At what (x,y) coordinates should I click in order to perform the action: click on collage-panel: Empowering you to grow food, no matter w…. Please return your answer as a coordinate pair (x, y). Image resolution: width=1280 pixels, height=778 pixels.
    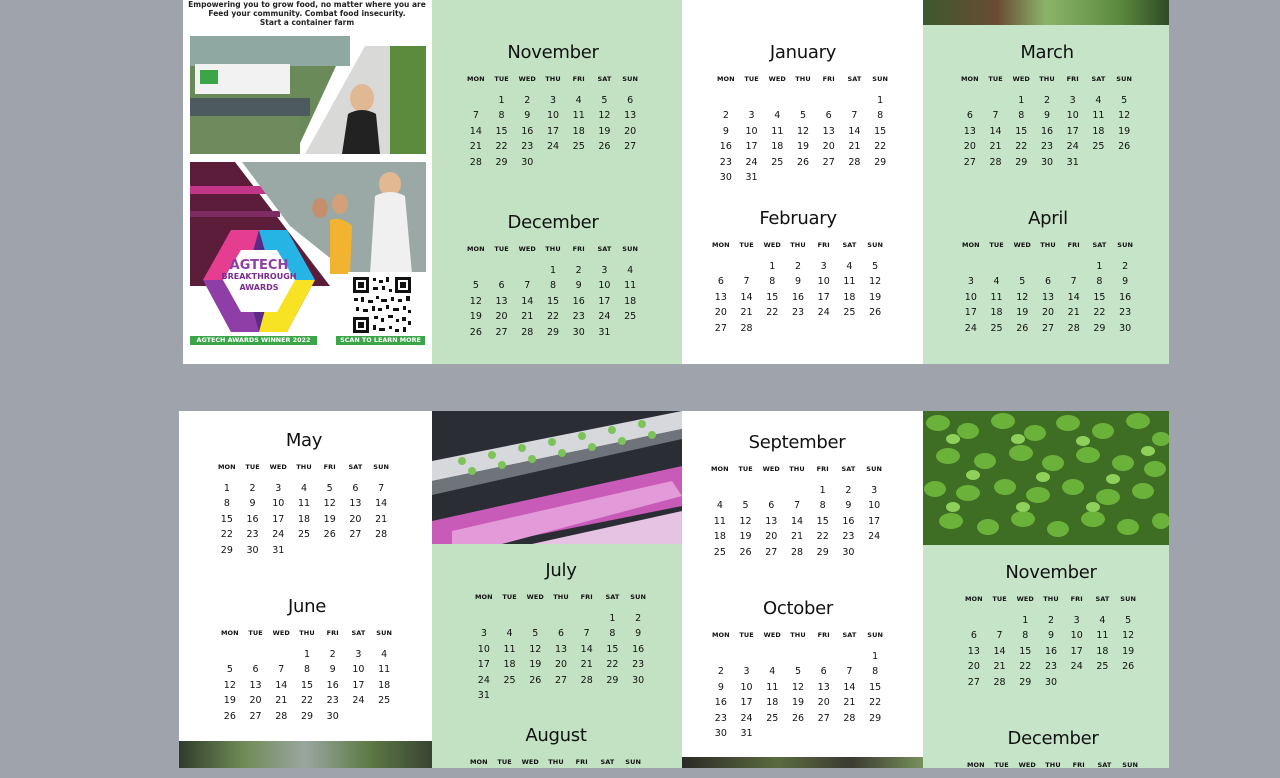
    Looking at the image, I should click on (307, 182).